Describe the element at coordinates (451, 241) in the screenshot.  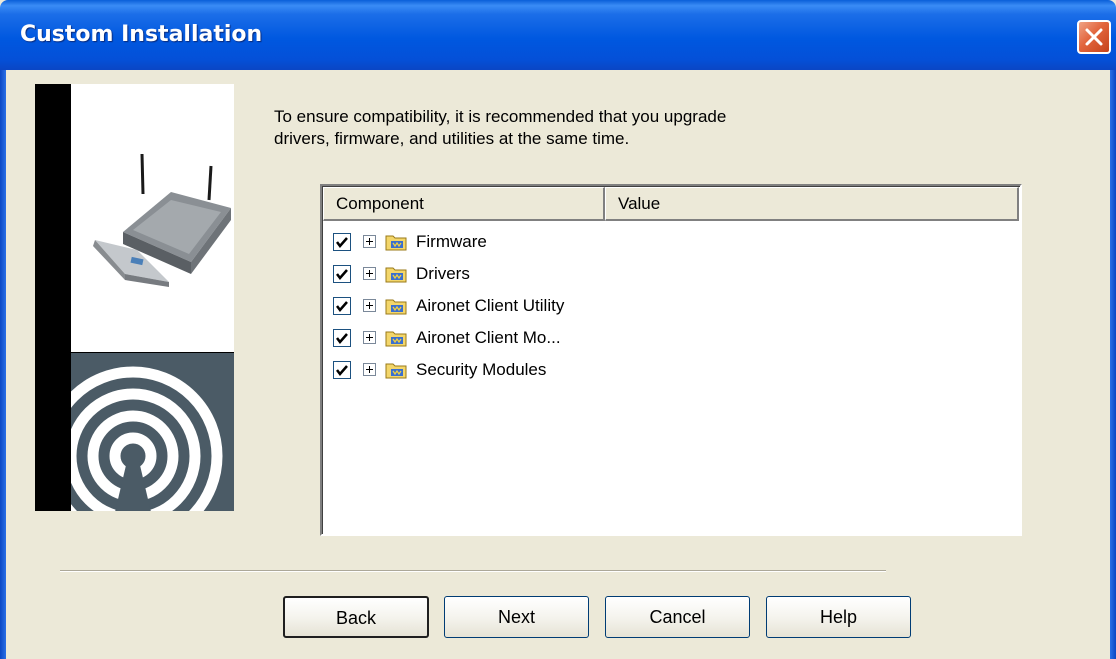
I see `tree-item-label: Firmware` at that location.